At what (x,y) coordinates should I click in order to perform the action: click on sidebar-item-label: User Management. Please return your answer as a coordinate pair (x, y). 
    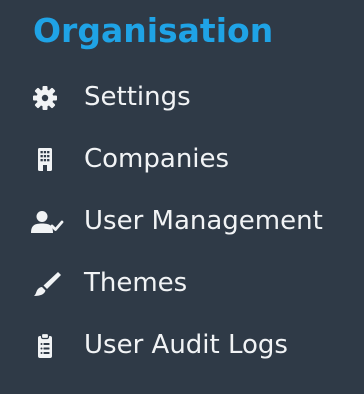
    Looking at the image, I should click on (203, 221).